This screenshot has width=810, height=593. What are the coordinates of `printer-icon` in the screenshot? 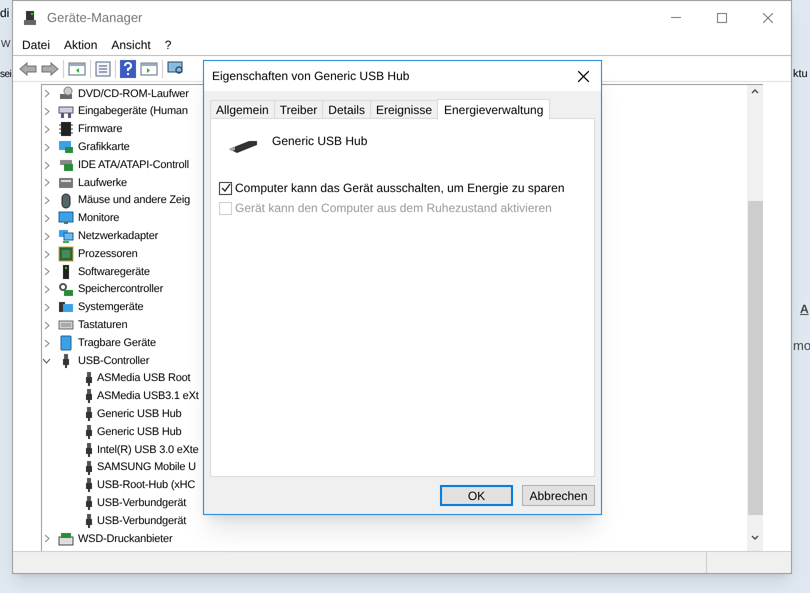 It's located at (66, 538).